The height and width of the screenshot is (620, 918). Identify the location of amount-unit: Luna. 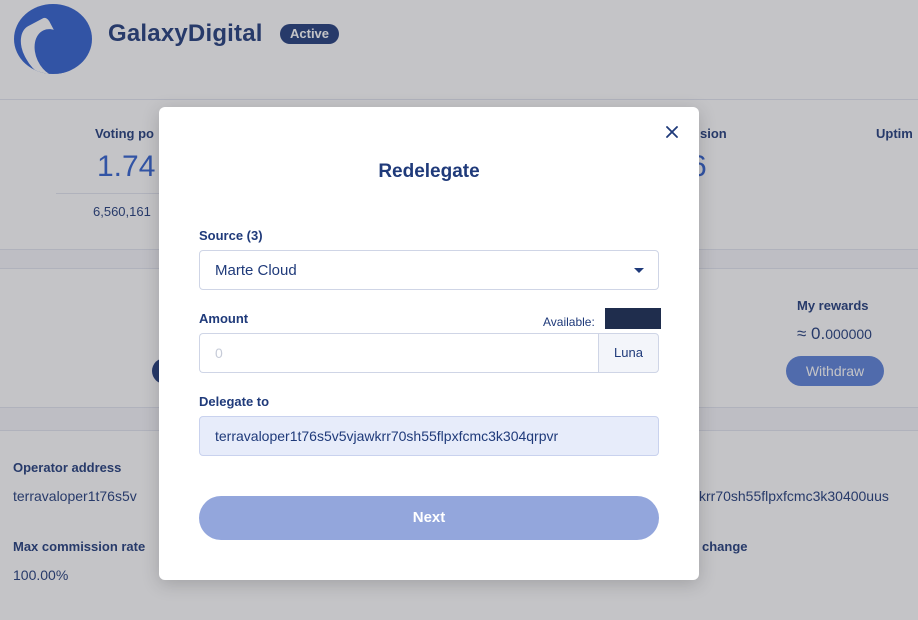
(628, 353).